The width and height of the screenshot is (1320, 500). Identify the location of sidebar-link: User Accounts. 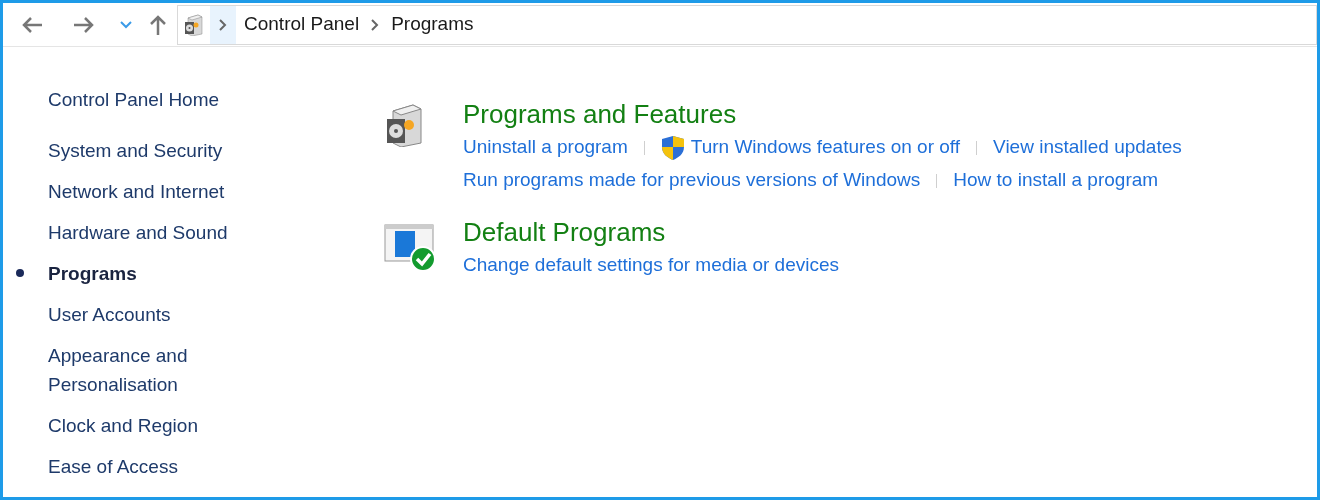
(109, 314).